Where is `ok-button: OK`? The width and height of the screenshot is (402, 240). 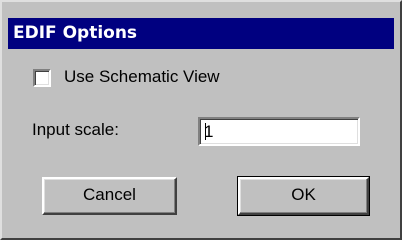
ok-button: OK is located at coordinates (303, 196).